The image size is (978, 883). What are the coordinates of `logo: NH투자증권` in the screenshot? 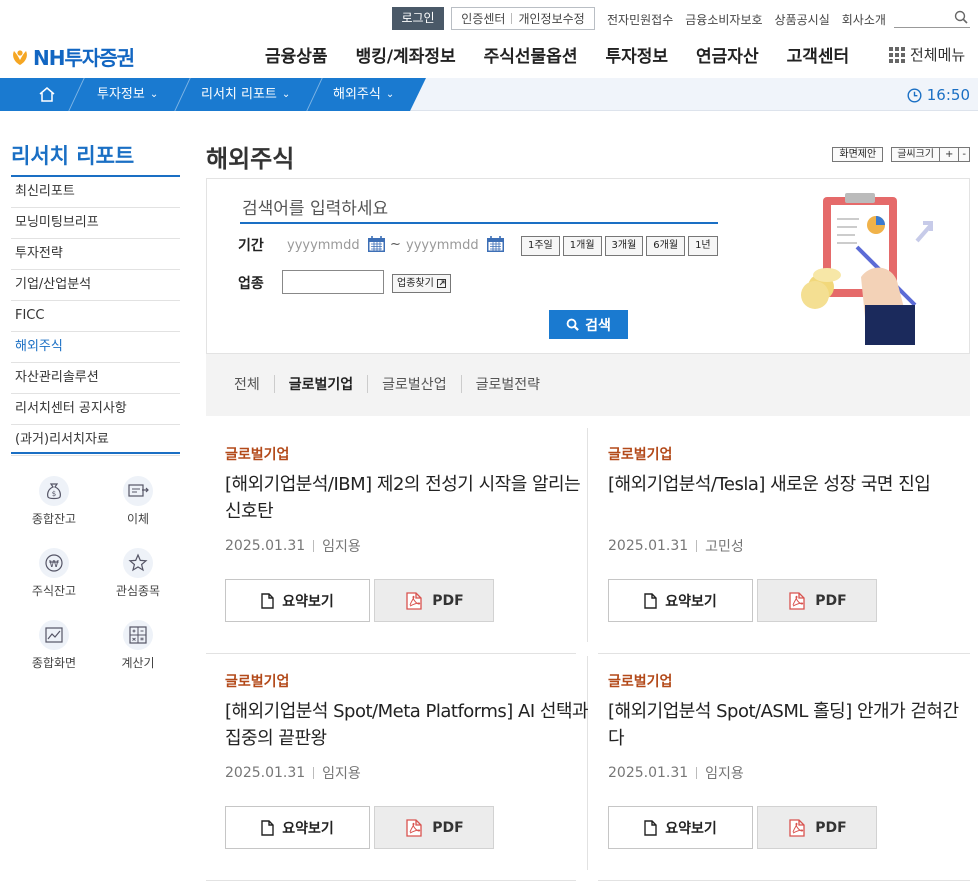 It's located at (72, 56).